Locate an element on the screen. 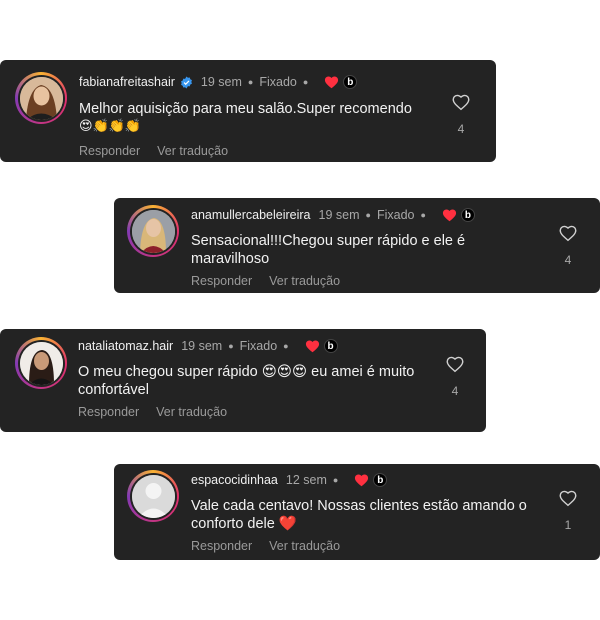 This screenshot has width=600, height=620. blonde-woman-avatar is located at coordinates (153, 231).